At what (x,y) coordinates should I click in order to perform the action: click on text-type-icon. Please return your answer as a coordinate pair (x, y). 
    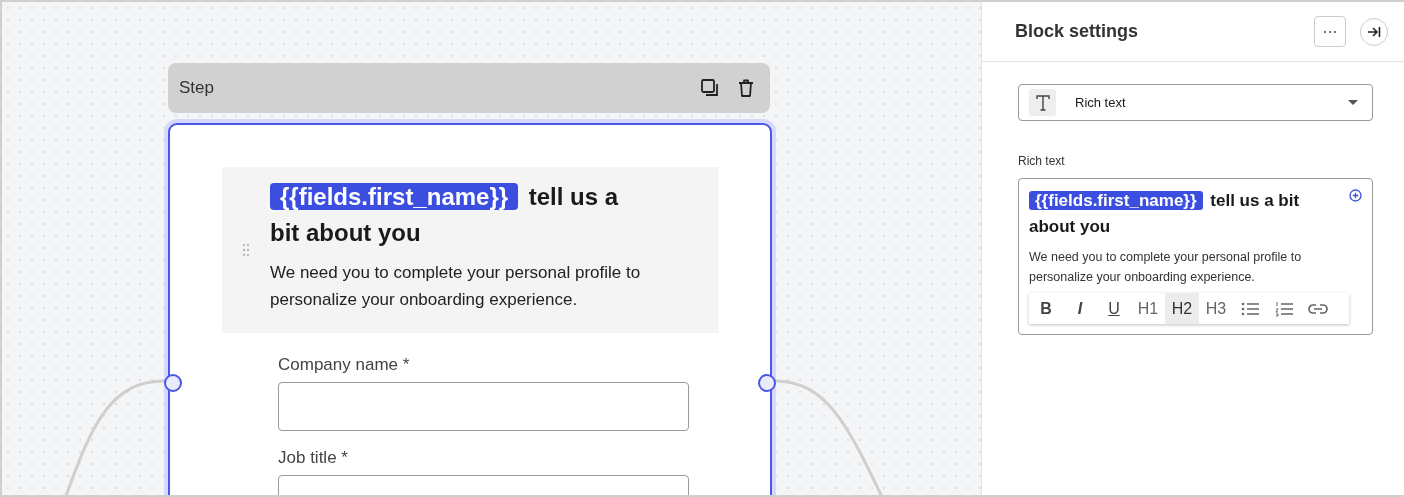
    Looking at the image, I should click on (1042, 102).